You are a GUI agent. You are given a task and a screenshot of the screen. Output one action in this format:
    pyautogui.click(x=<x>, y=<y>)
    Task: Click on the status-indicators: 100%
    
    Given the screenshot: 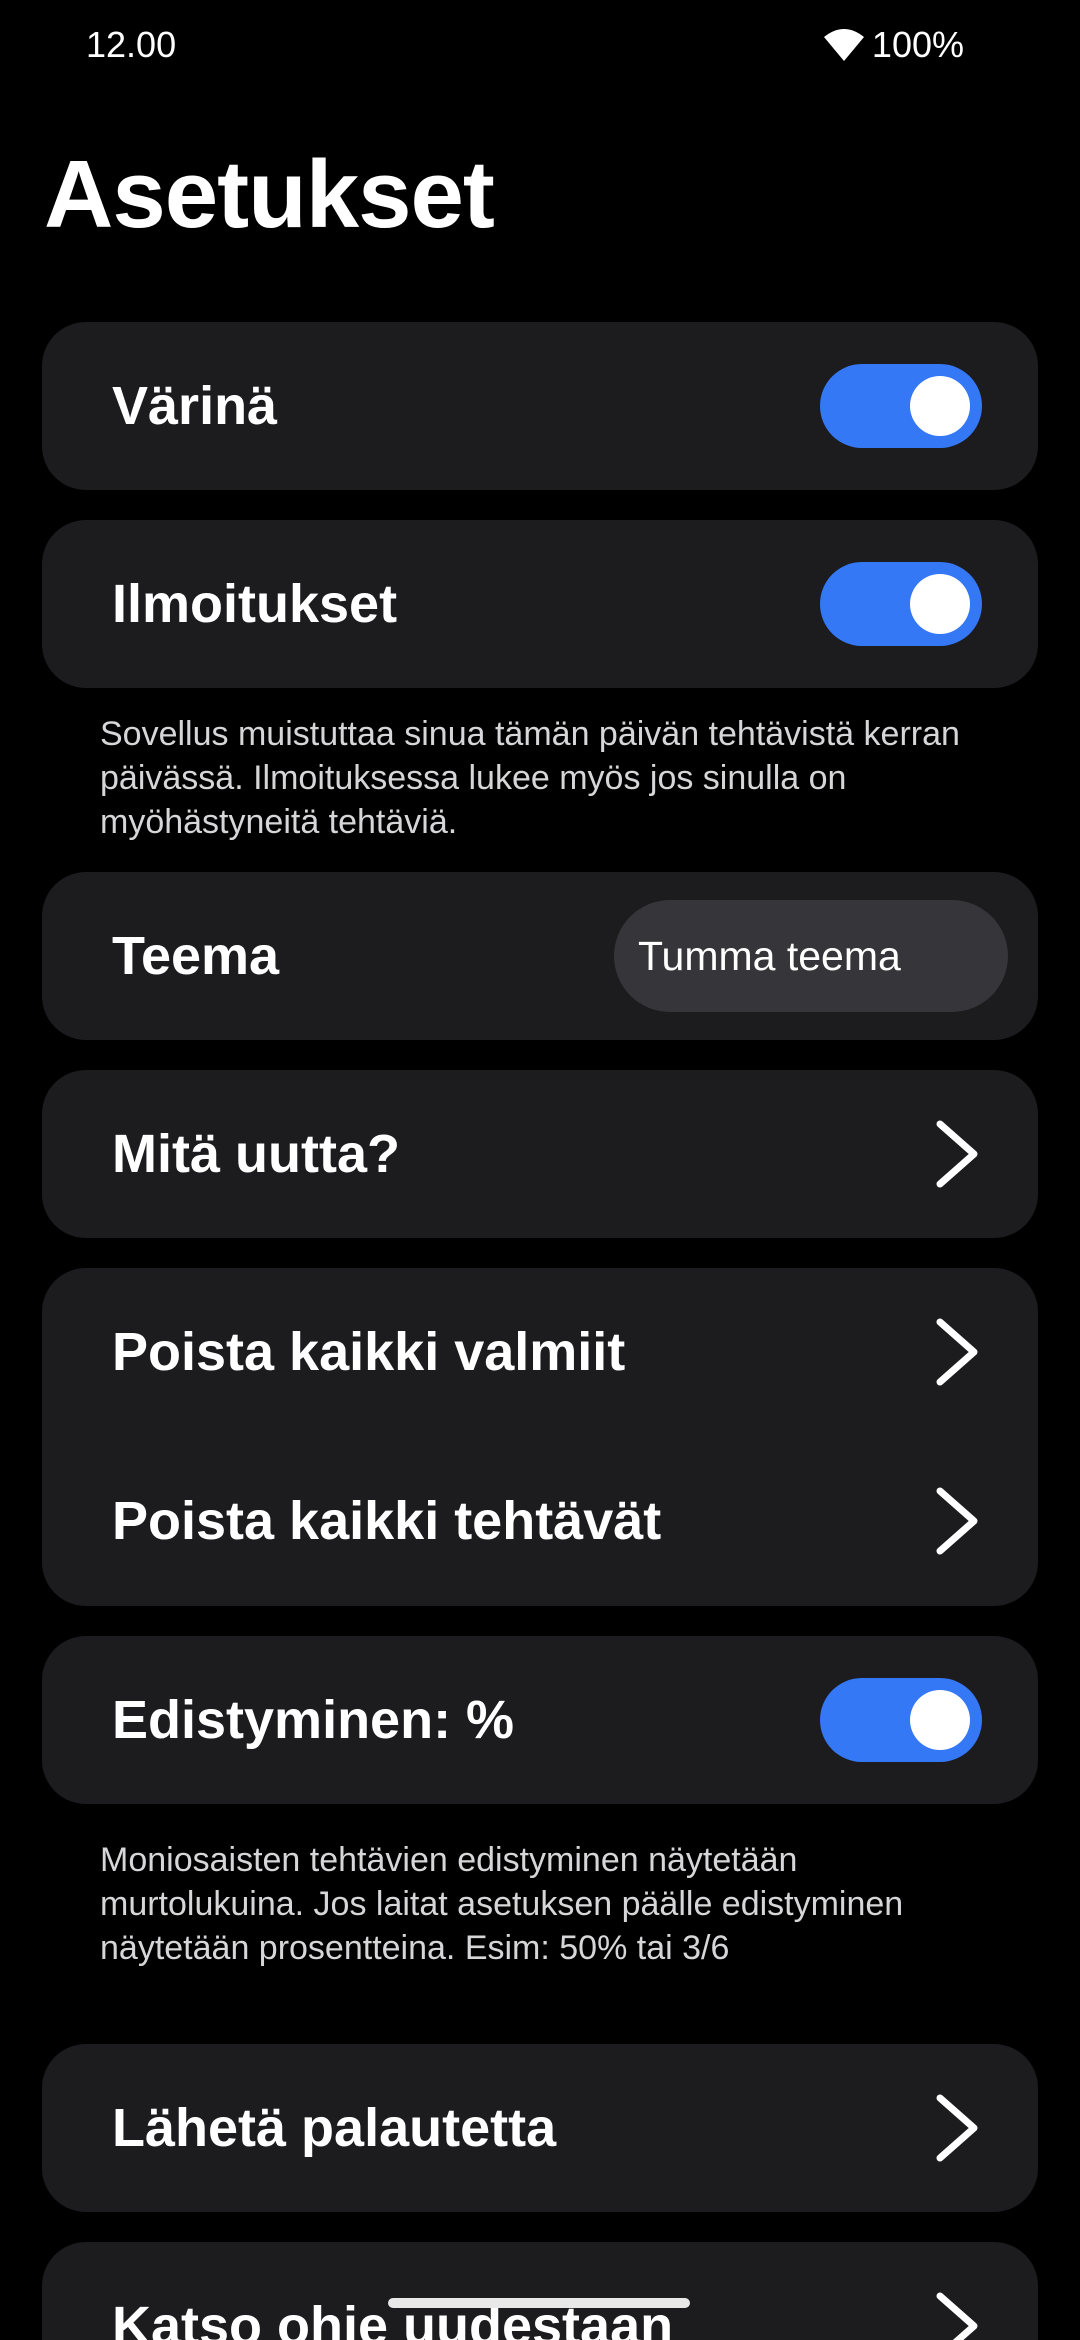 What is the action you would take?
    pyautogui.click(x=893, y=45)
    